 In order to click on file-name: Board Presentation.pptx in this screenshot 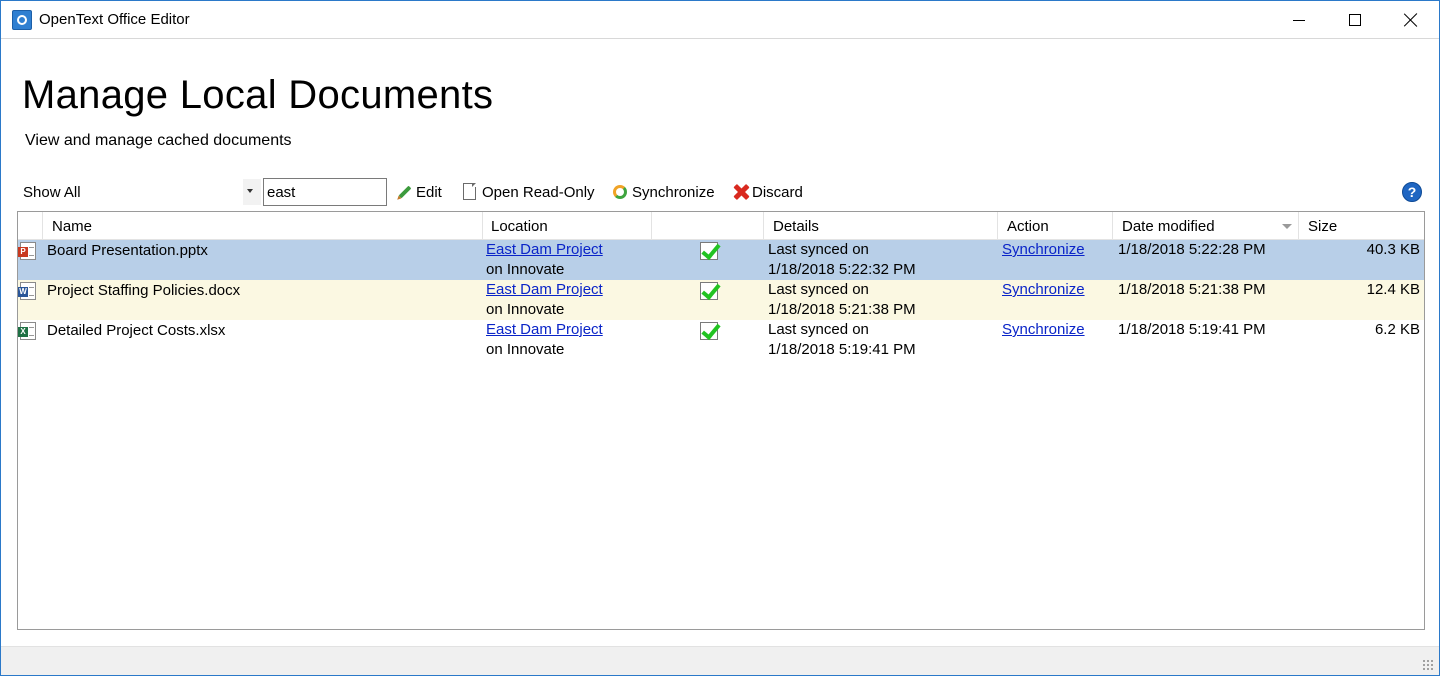, I will do `click(127, 250)`.